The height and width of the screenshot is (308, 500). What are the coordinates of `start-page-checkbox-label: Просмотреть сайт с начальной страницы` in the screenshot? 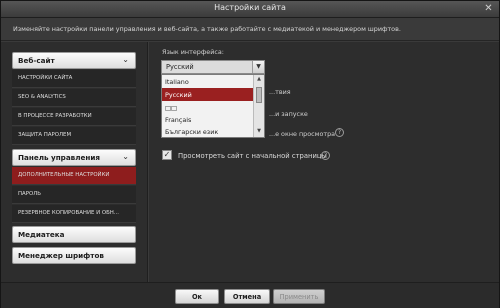 It's located at (252, 156).